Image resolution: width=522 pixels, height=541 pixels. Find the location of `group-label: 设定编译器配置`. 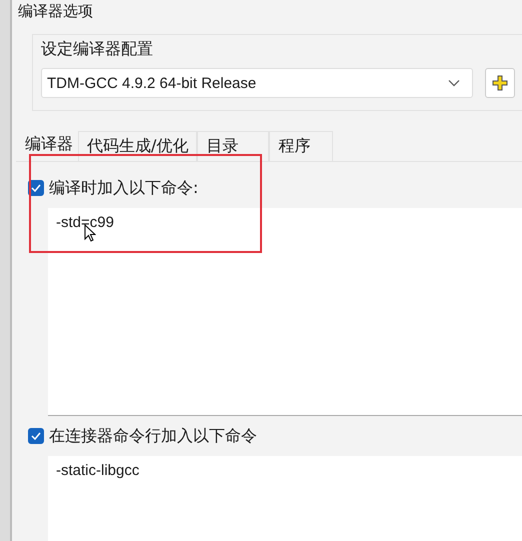

group-label: 设定编译器配置 is located at coordinates (97, 49).